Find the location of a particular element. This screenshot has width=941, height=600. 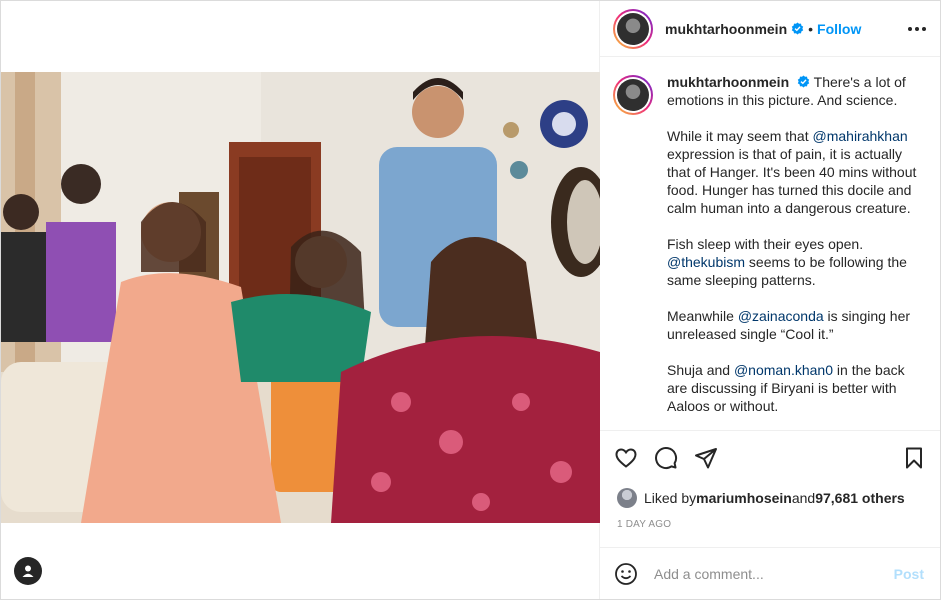

likes-prefix: Liked by is located at coordinates (670, 498).